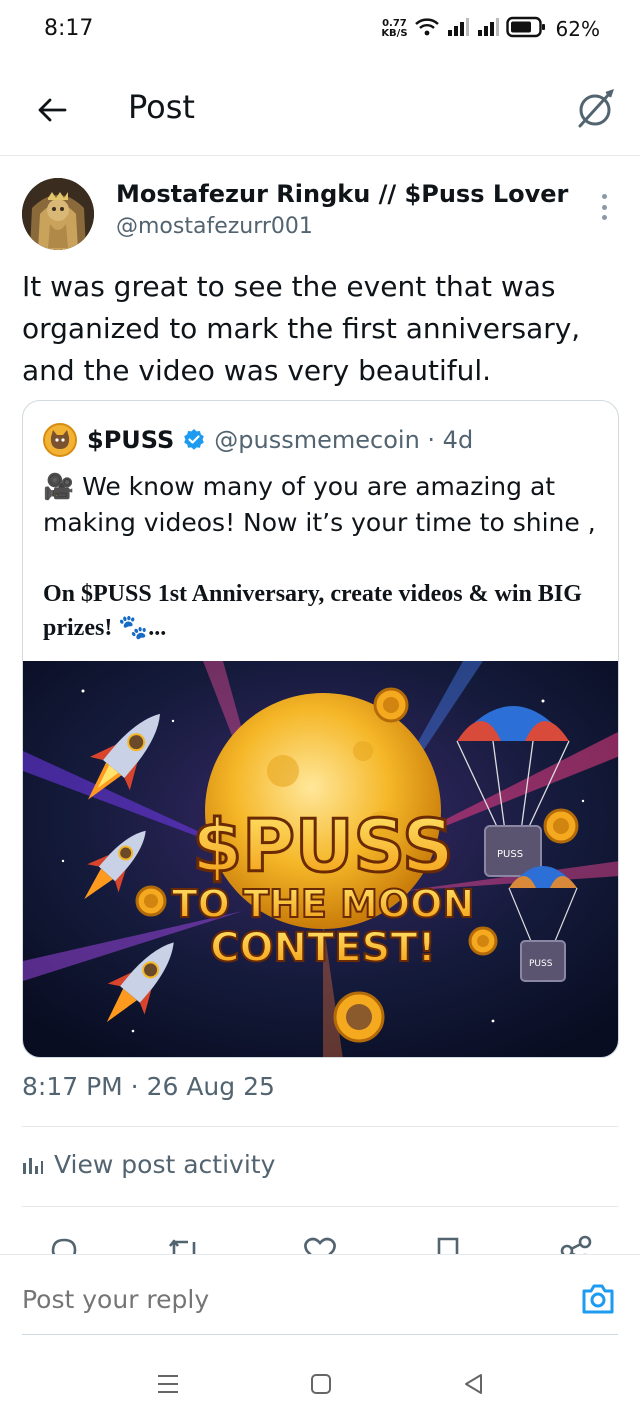 Image resolution: width=640 pixels, height=1422 pixels. I want to click on back-button, so click(52, 110).